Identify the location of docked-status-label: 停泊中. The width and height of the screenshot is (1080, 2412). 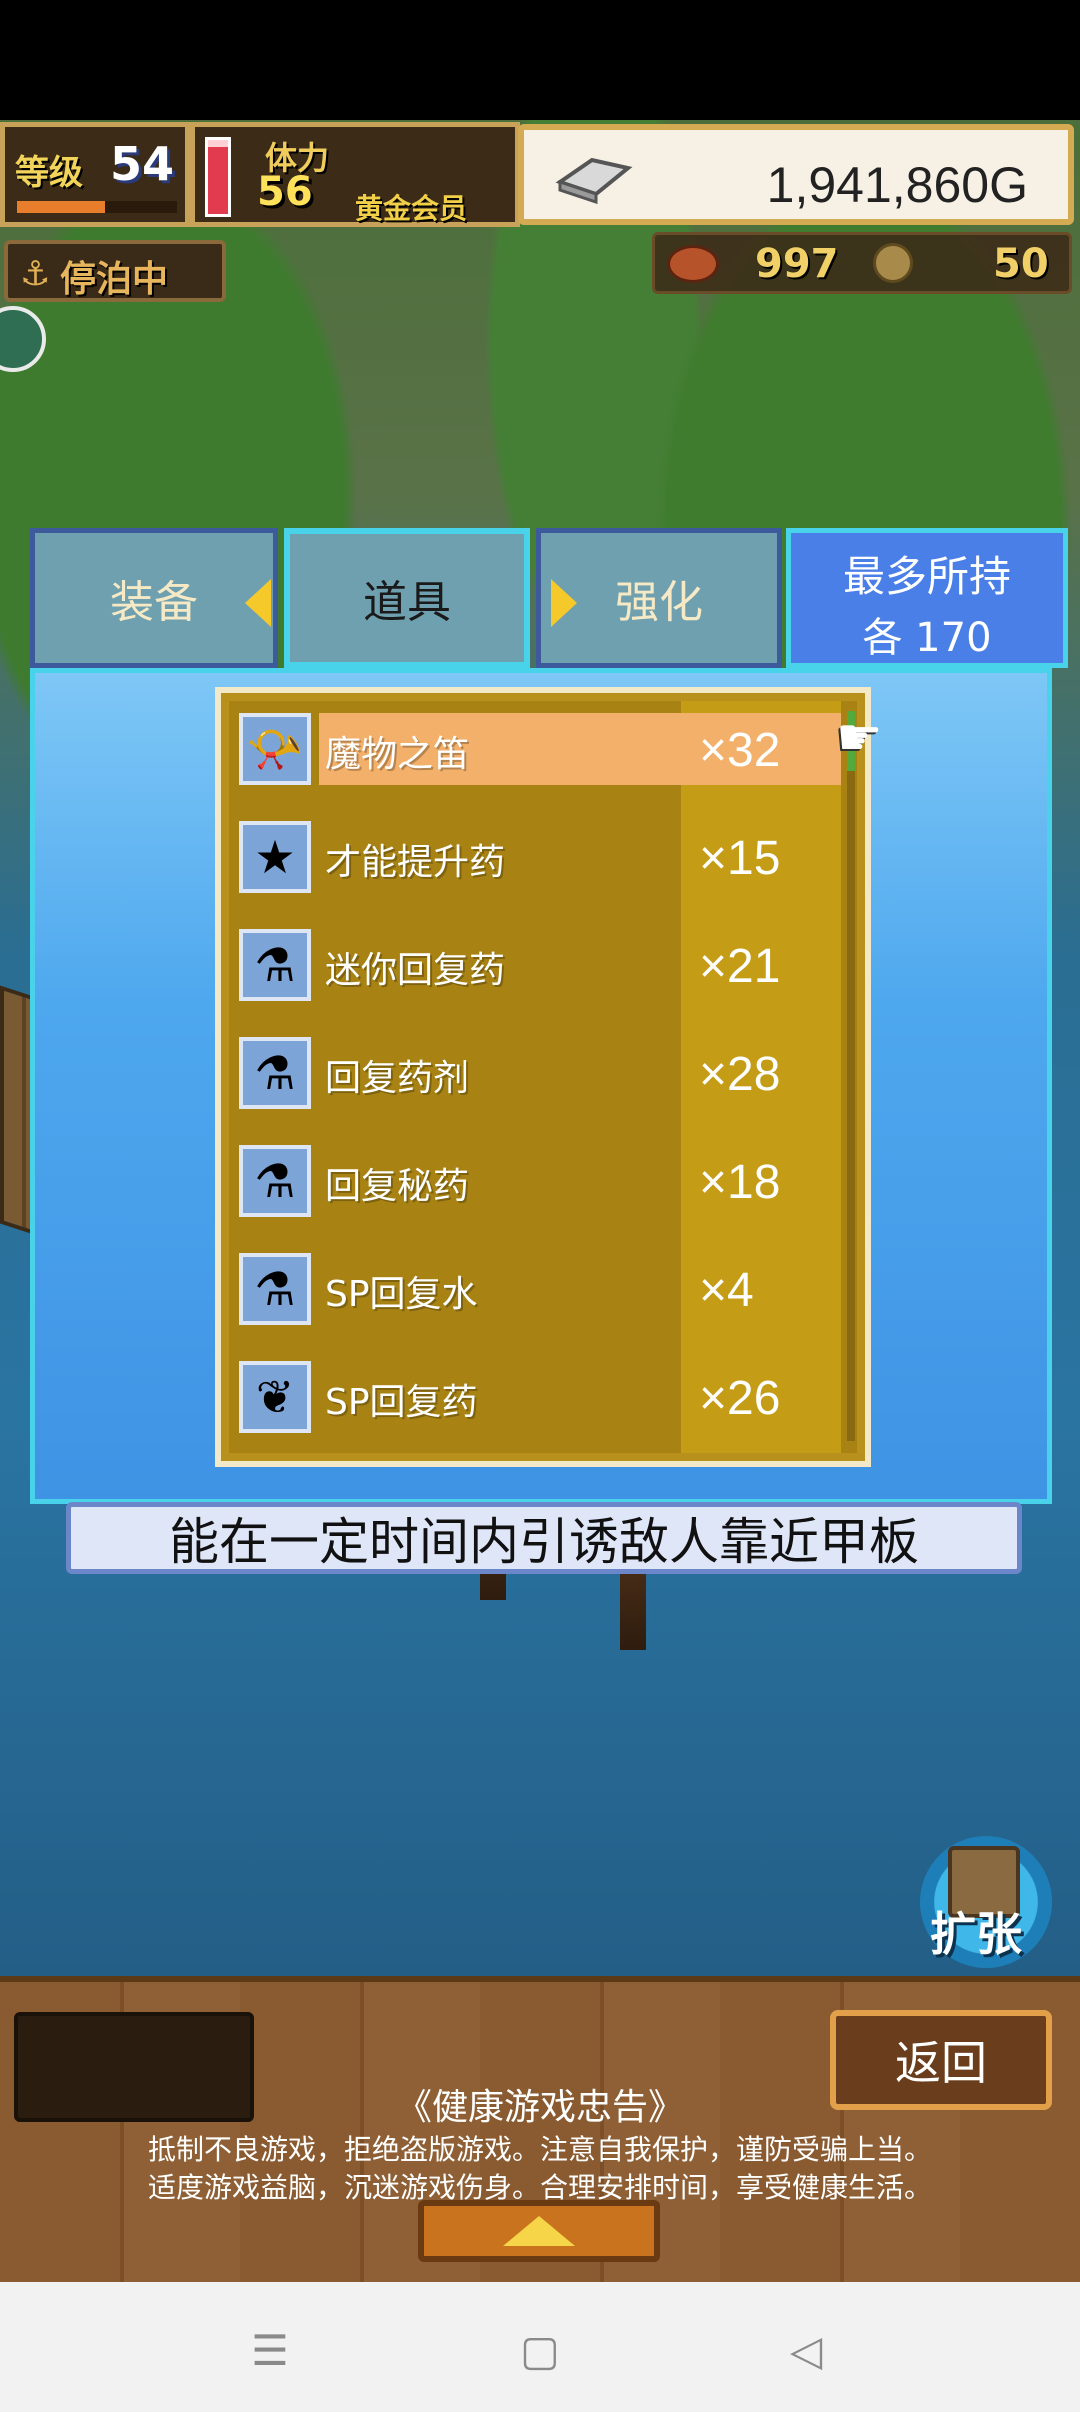
(114, 279).